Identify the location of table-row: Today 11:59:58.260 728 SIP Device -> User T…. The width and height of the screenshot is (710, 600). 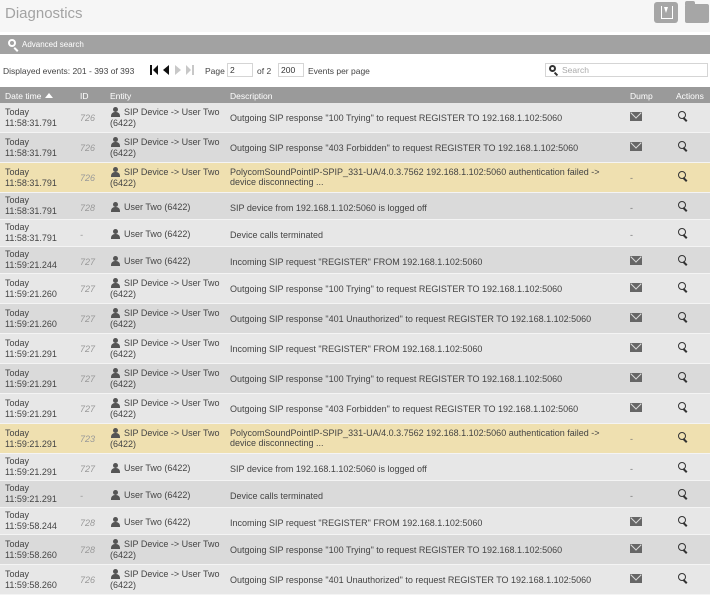
(355, 550).